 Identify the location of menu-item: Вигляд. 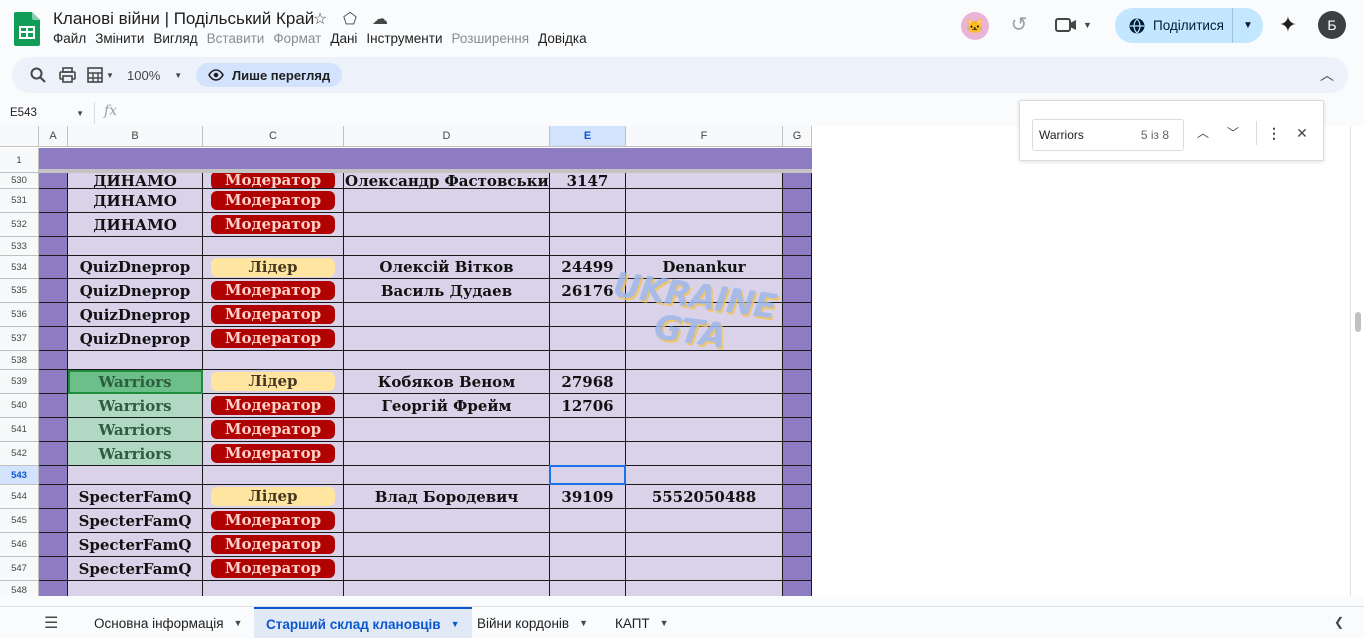
(175, 38).